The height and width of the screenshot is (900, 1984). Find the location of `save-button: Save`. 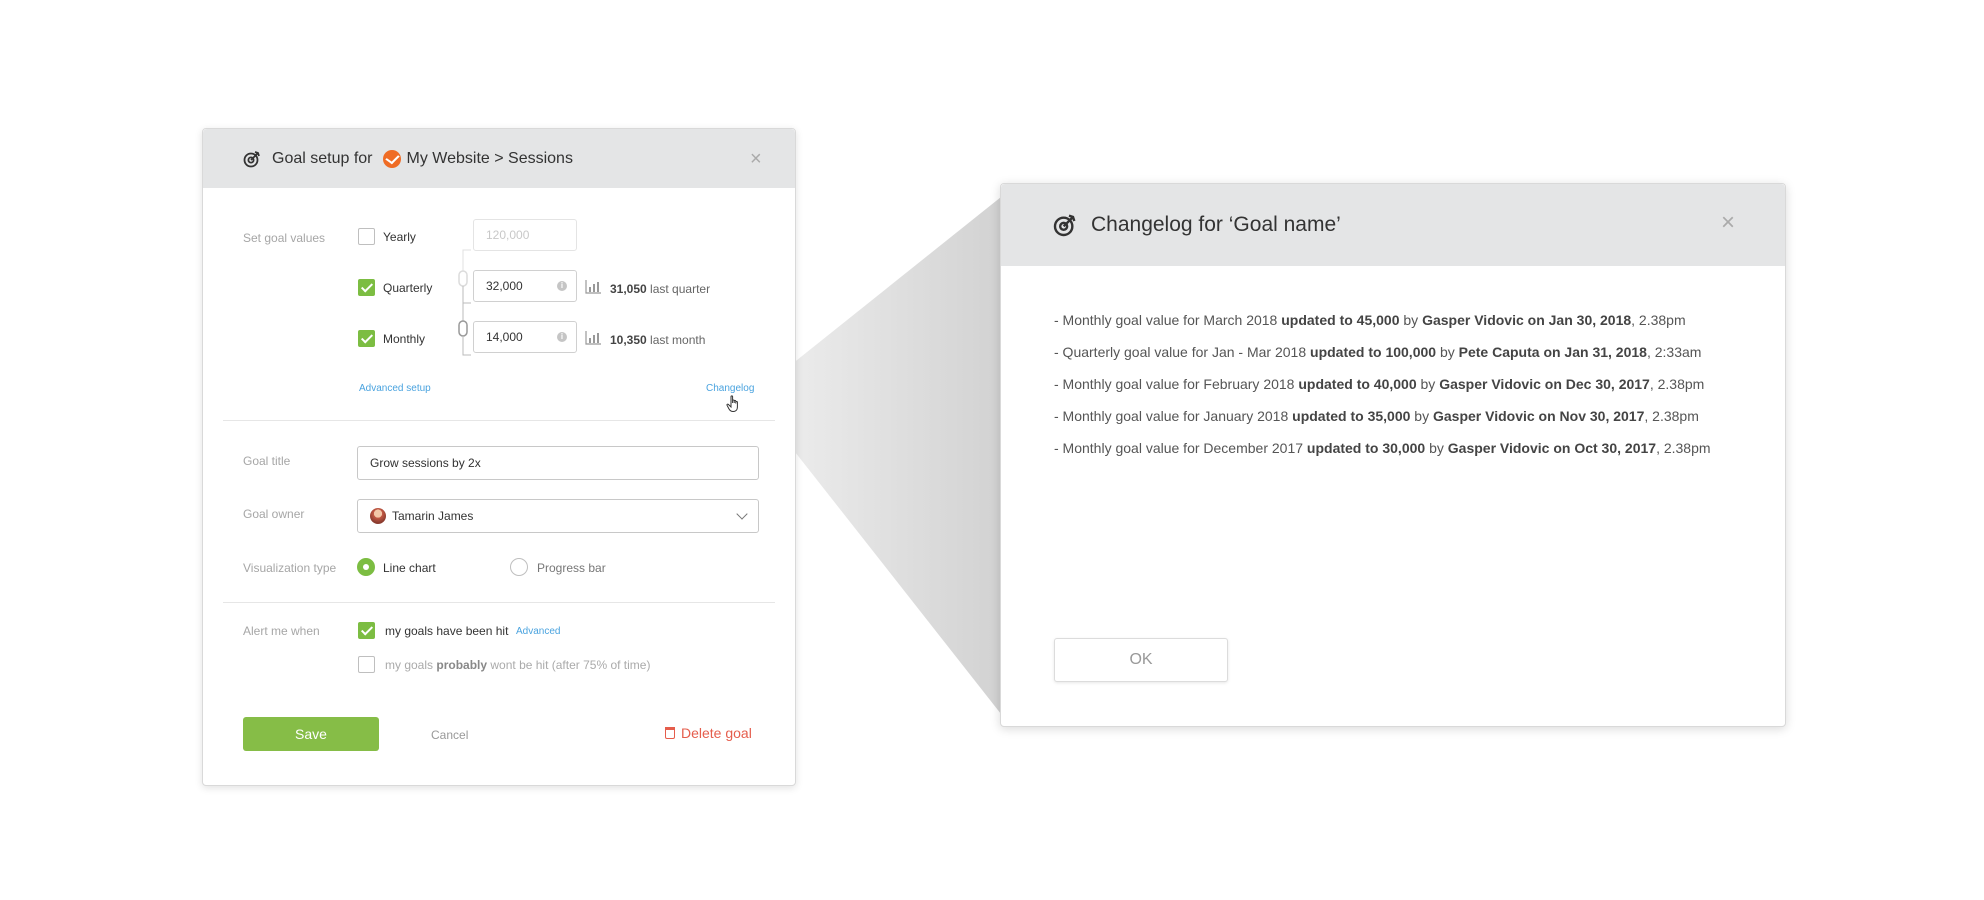

save-button: Save is located at coordinates (311, 734).